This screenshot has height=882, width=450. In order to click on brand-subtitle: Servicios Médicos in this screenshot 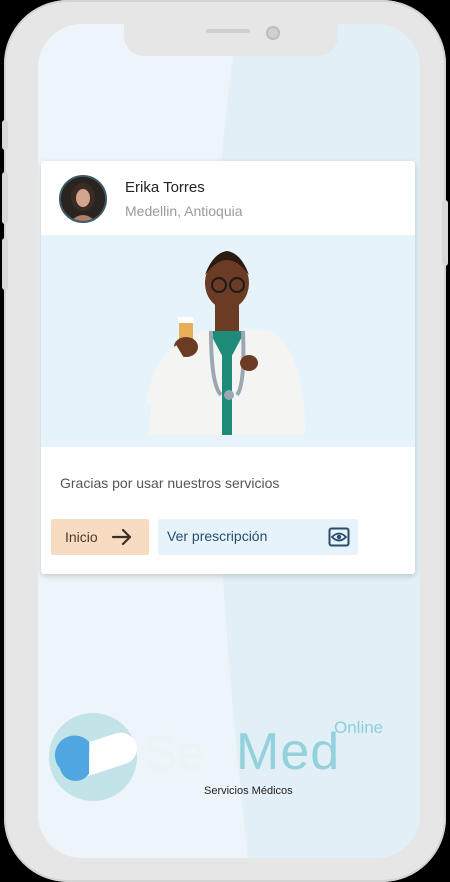, I will do `click(248, 791)`.